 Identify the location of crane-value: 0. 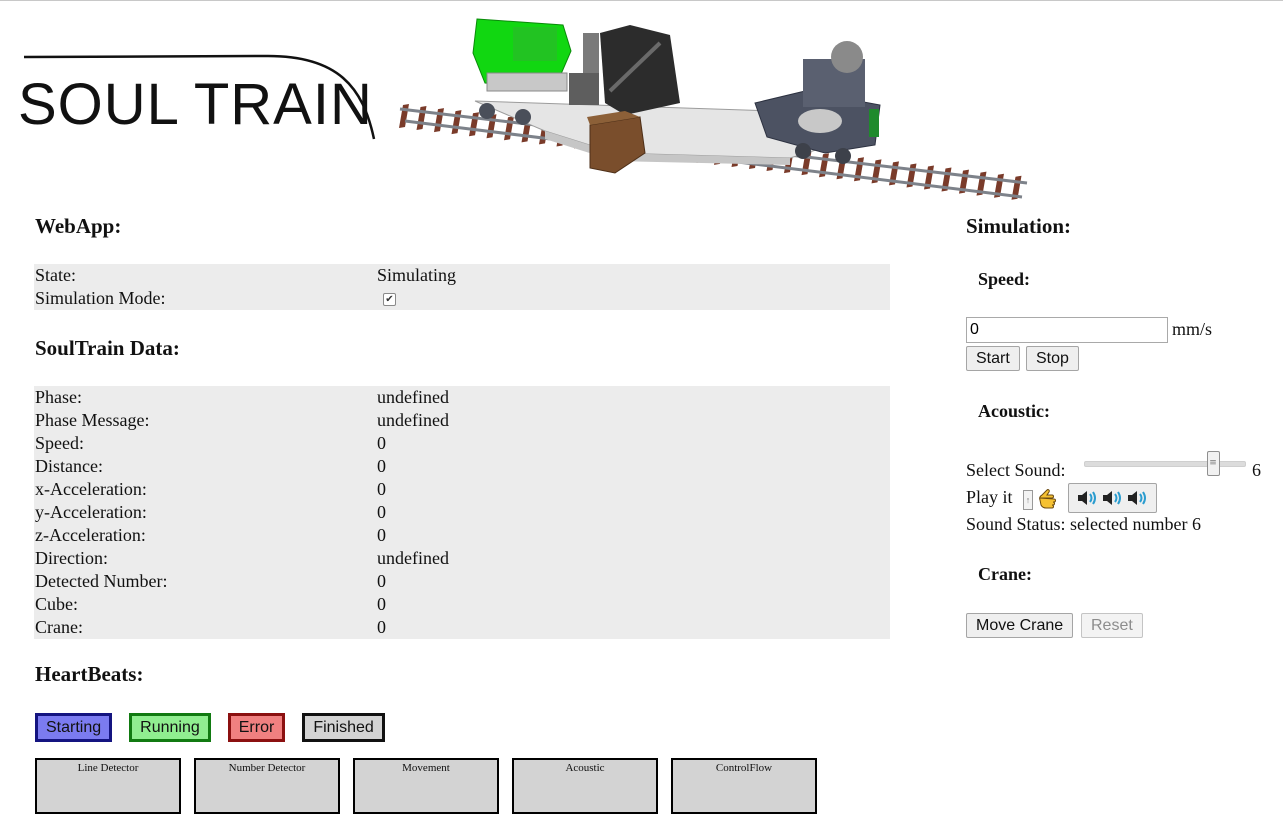
(381, 627).